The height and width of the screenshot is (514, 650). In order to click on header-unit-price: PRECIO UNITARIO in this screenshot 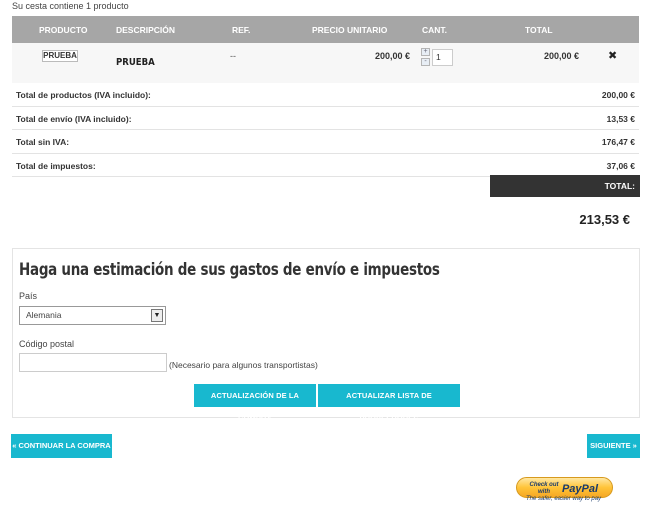, I will do `click(350, 30)`.